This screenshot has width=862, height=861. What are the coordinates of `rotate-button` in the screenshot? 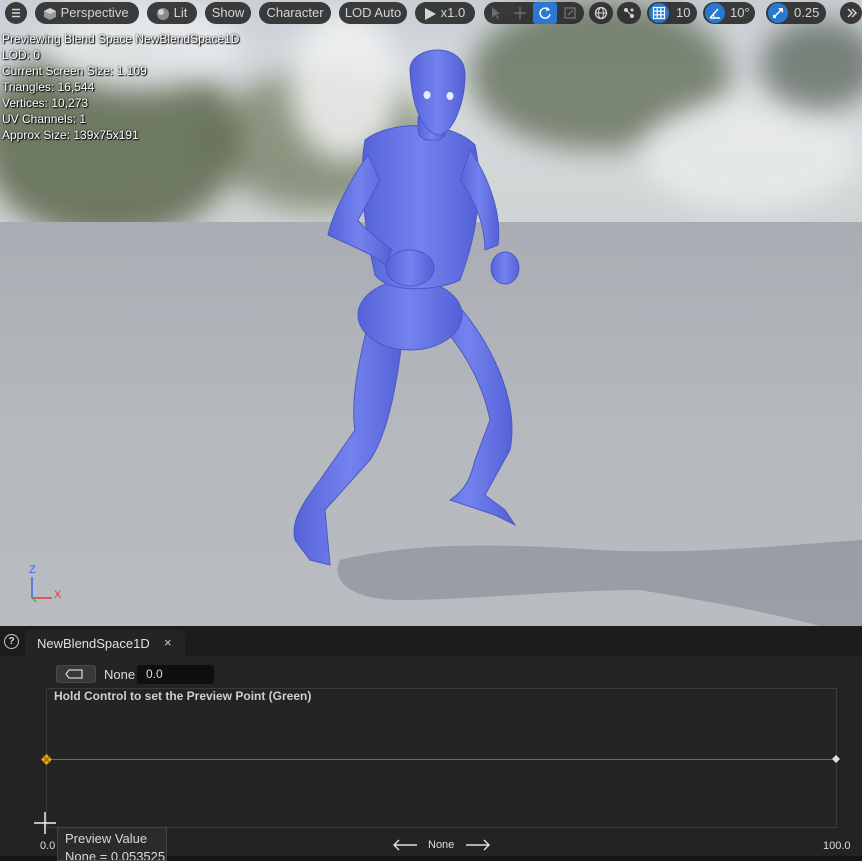 It's located at (545, 13).